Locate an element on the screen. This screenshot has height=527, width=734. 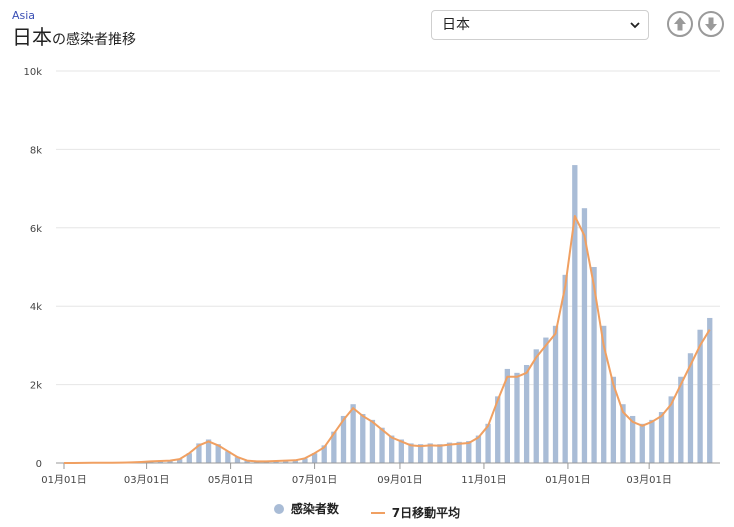
x-tick-label: 11月01日 is located at coordinates (483, 480).